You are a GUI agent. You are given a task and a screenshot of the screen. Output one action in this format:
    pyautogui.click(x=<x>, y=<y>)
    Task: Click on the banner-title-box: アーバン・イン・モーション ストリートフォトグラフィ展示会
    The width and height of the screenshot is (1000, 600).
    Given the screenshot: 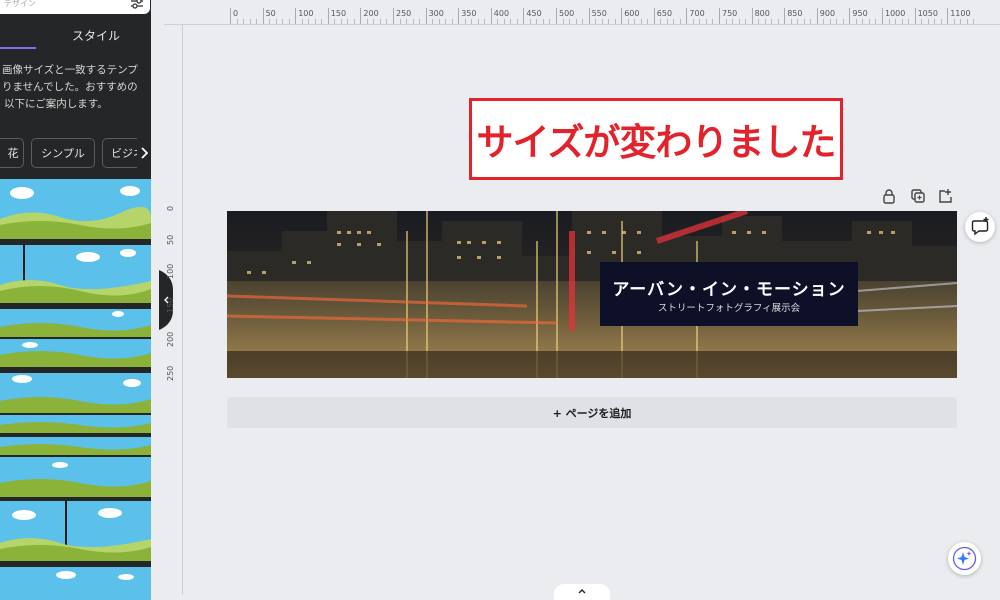 What is the action you would take?
    pyautogui.click(x=729, y=294)
    